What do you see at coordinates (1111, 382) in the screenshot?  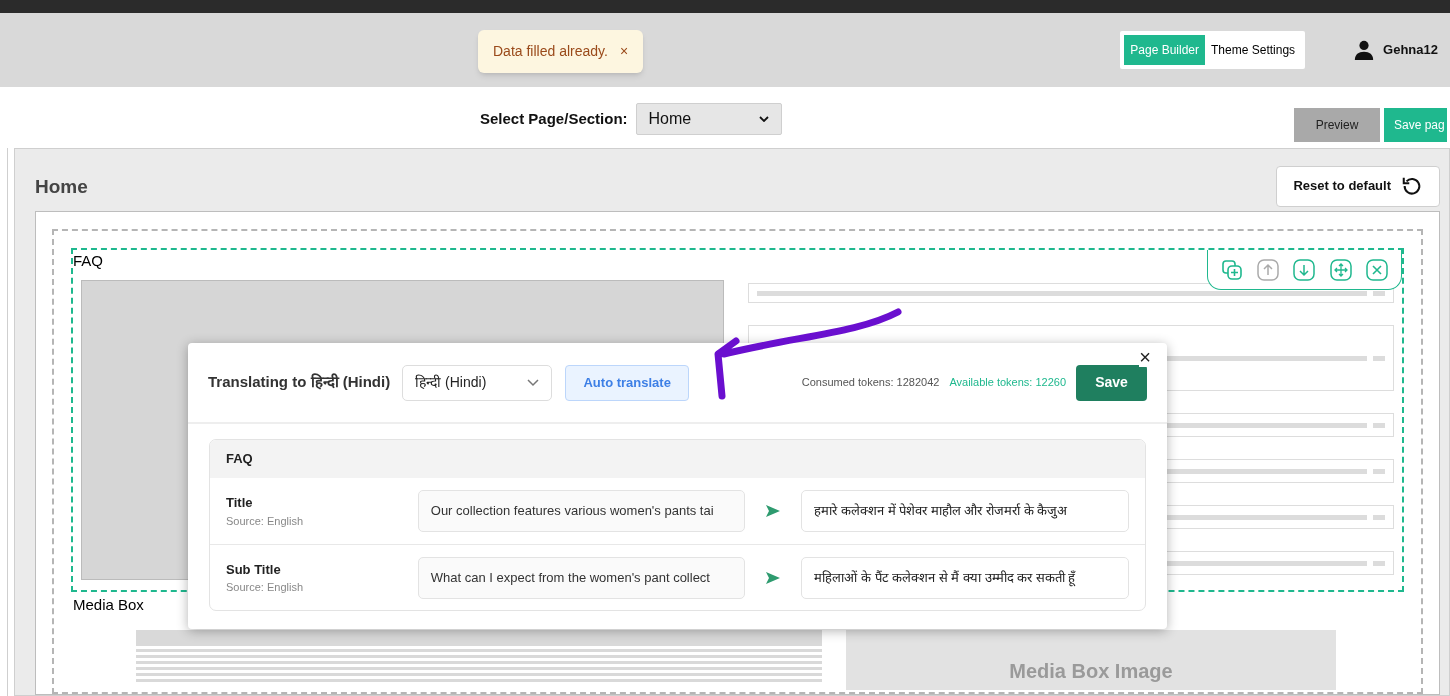 I see `save-button: Save` at bounding box center [1111, 382].